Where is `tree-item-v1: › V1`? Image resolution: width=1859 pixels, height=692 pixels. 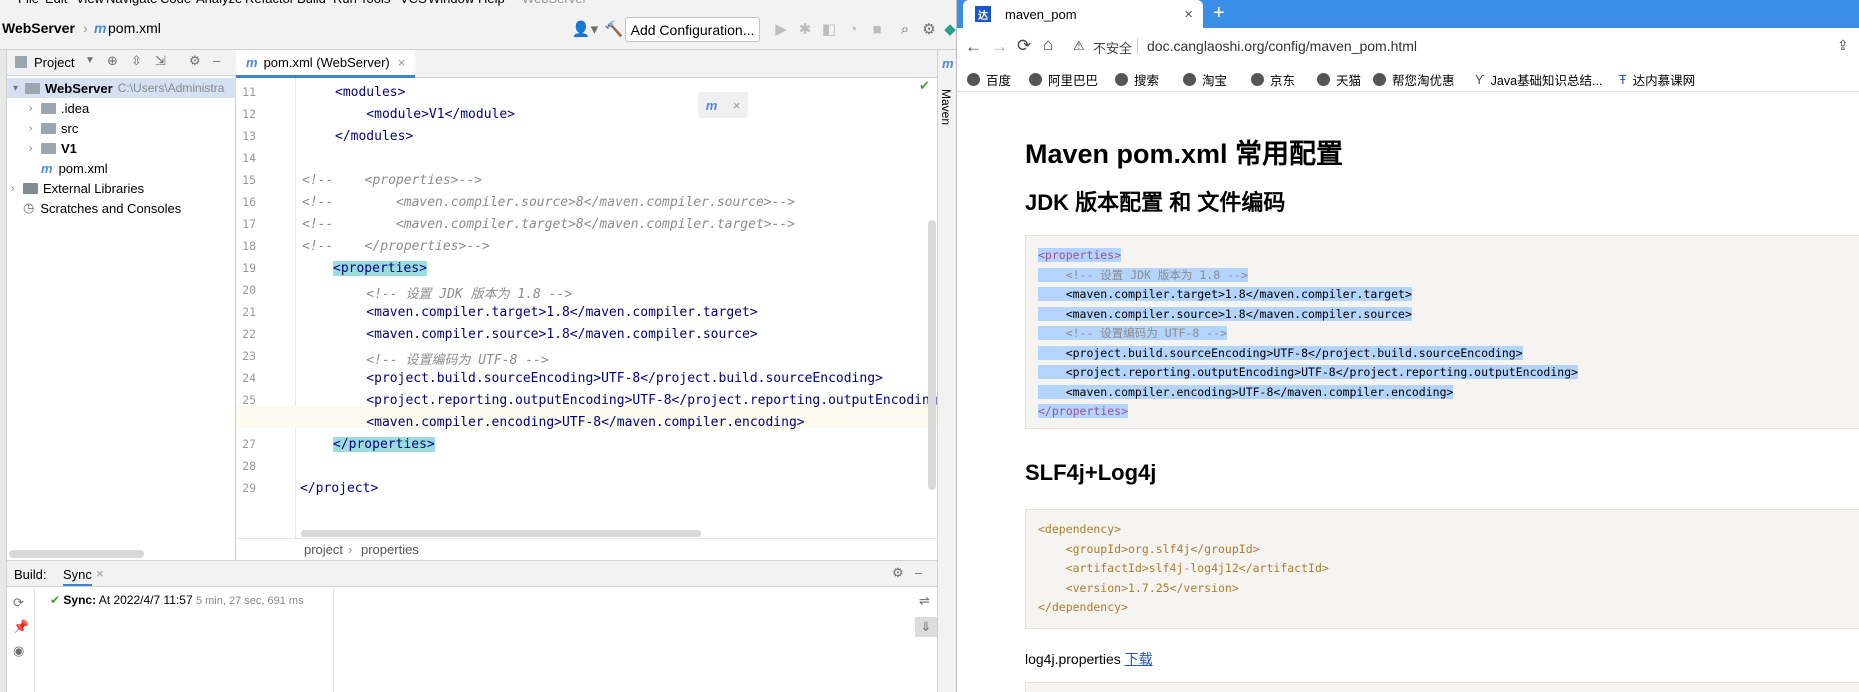
tree-item-v1: › V1 is located at coordinates (53, 148).